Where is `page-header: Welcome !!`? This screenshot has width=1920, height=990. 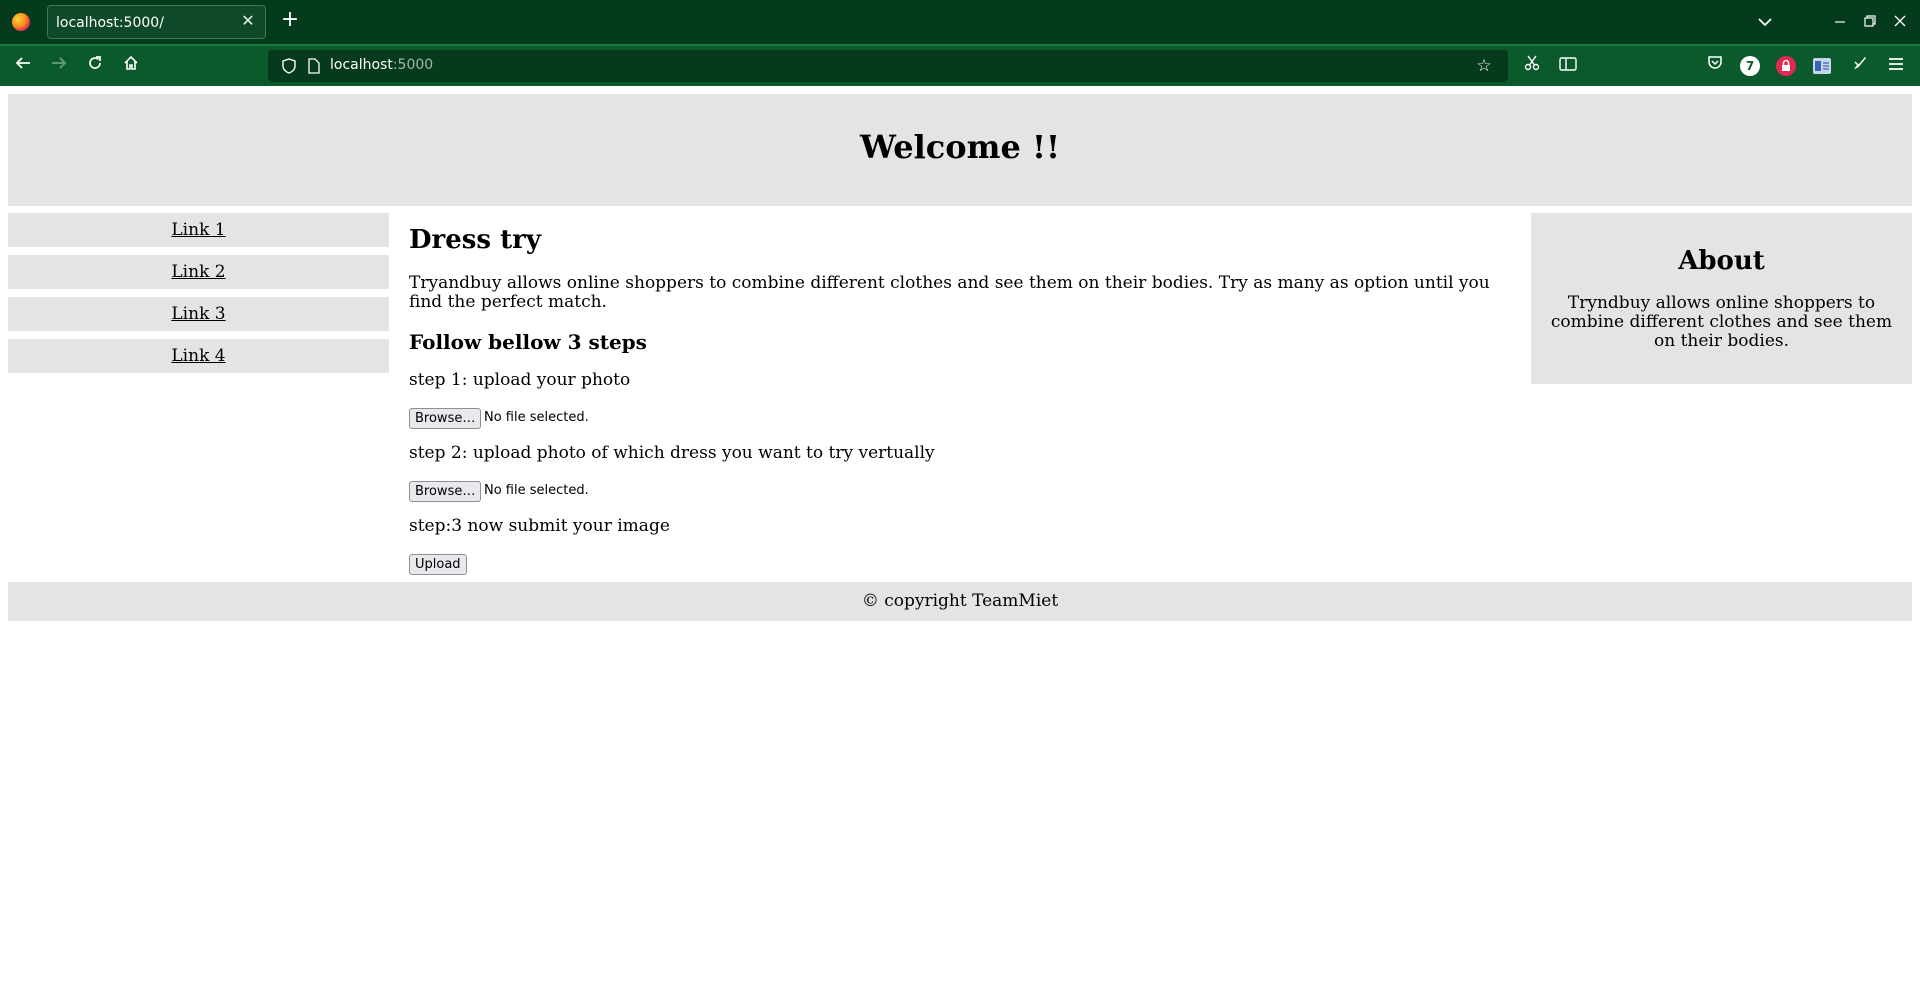
page-header: Welcome !! is located at coordinates (960, 150).